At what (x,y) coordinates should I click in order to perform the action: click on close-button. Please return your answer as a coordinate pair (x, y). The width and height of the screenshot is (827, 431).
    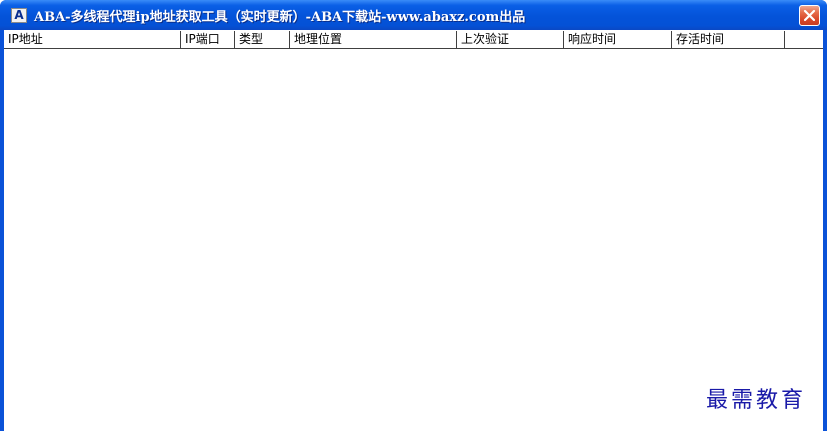
    Looking at the image, I should click on (809, 15).